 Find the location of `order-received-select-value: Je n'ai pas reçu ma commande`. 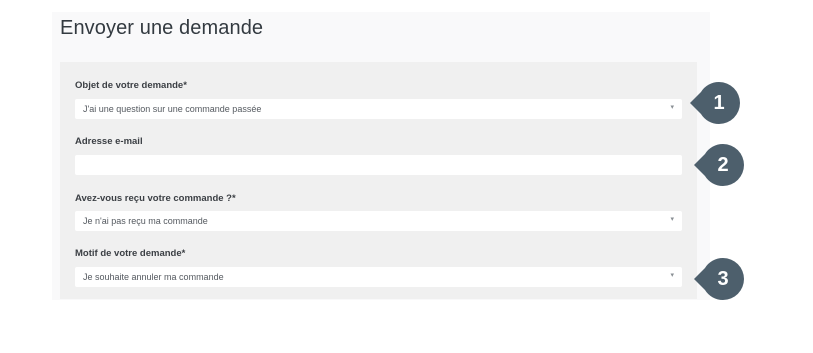

order-received-select-value: Je n'ai pas reçu ma commande is located at coordinates (145, 221).